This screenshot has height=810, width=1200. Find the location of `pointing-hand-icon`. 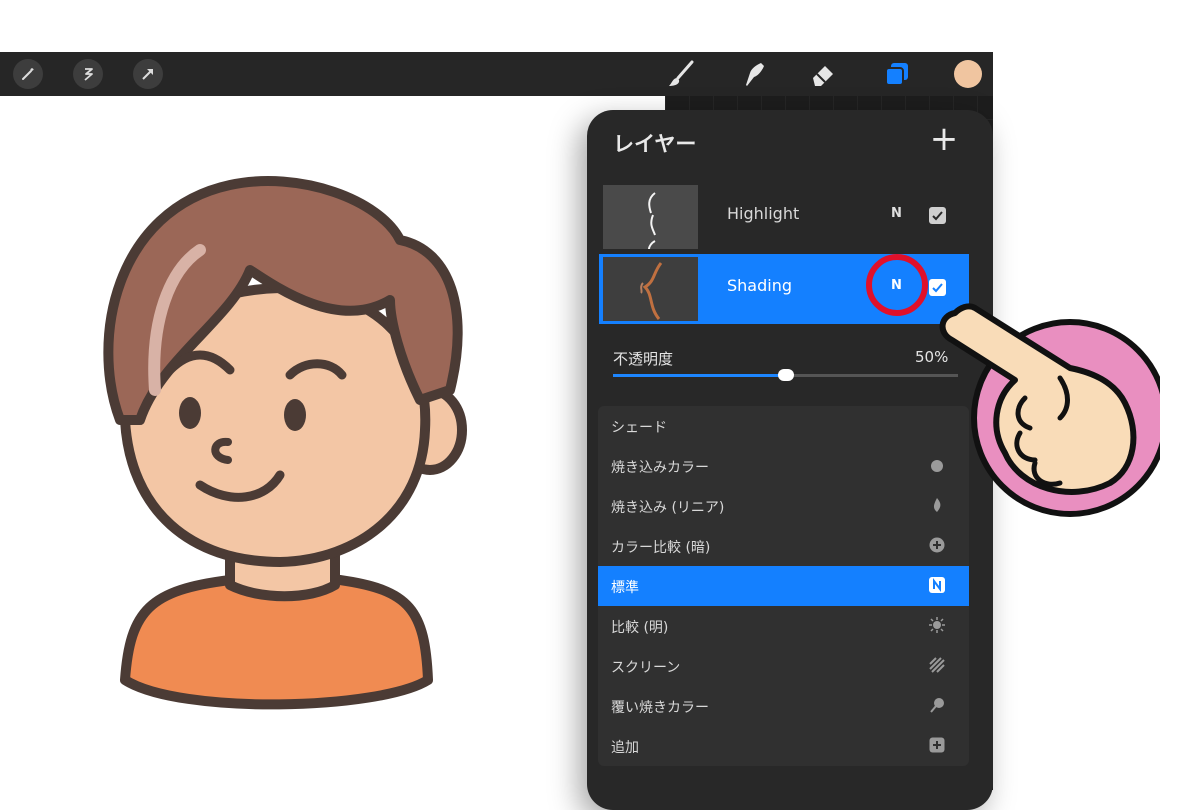

pointing-hand-icon is located at coordinates (1049, 410).